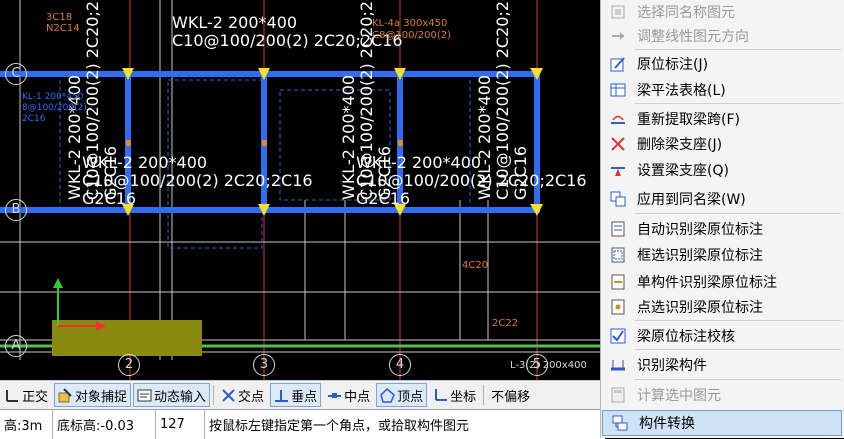  Describe the element at coordinates (348, 395) in the screenshot. I see `midpoint-button: 中点` at that location.